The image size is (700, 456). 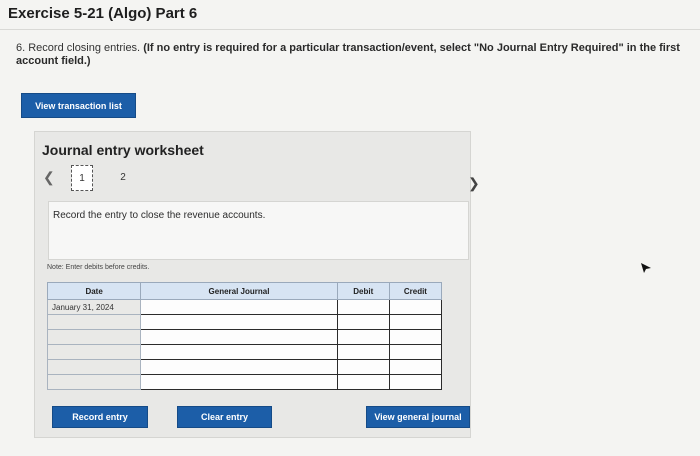 I want to click on header-divider, so click(x=350, y=29).